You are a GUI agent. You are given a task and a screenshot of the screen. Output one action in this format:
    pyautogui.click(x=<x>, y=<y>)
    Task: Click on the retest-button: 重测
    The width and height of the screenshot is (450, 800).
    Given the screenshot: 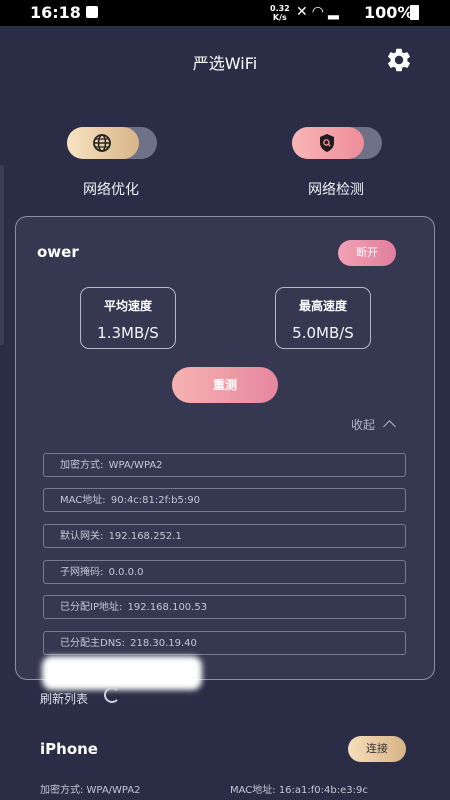 What is the action you would take?
    pyautogui.click(x=225, y=385)
    